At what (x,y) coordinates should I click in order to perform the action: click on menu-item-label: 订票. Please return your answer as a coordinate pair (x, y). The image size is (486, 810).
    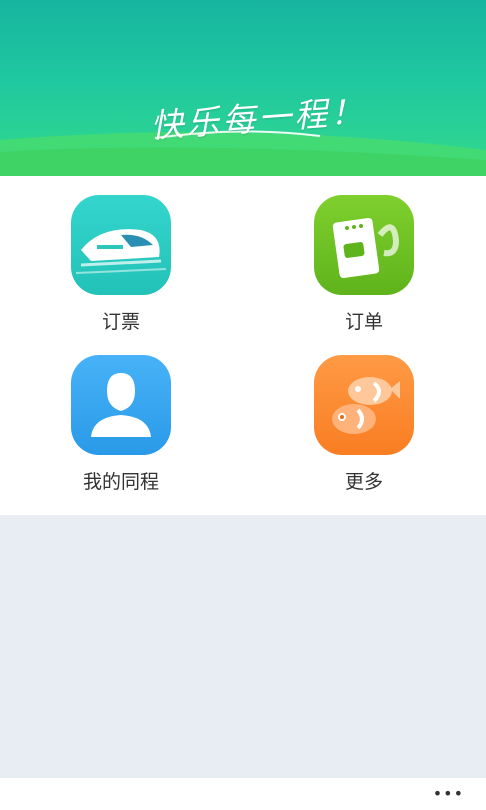
    Looking at the image, I should click on (120, 322).